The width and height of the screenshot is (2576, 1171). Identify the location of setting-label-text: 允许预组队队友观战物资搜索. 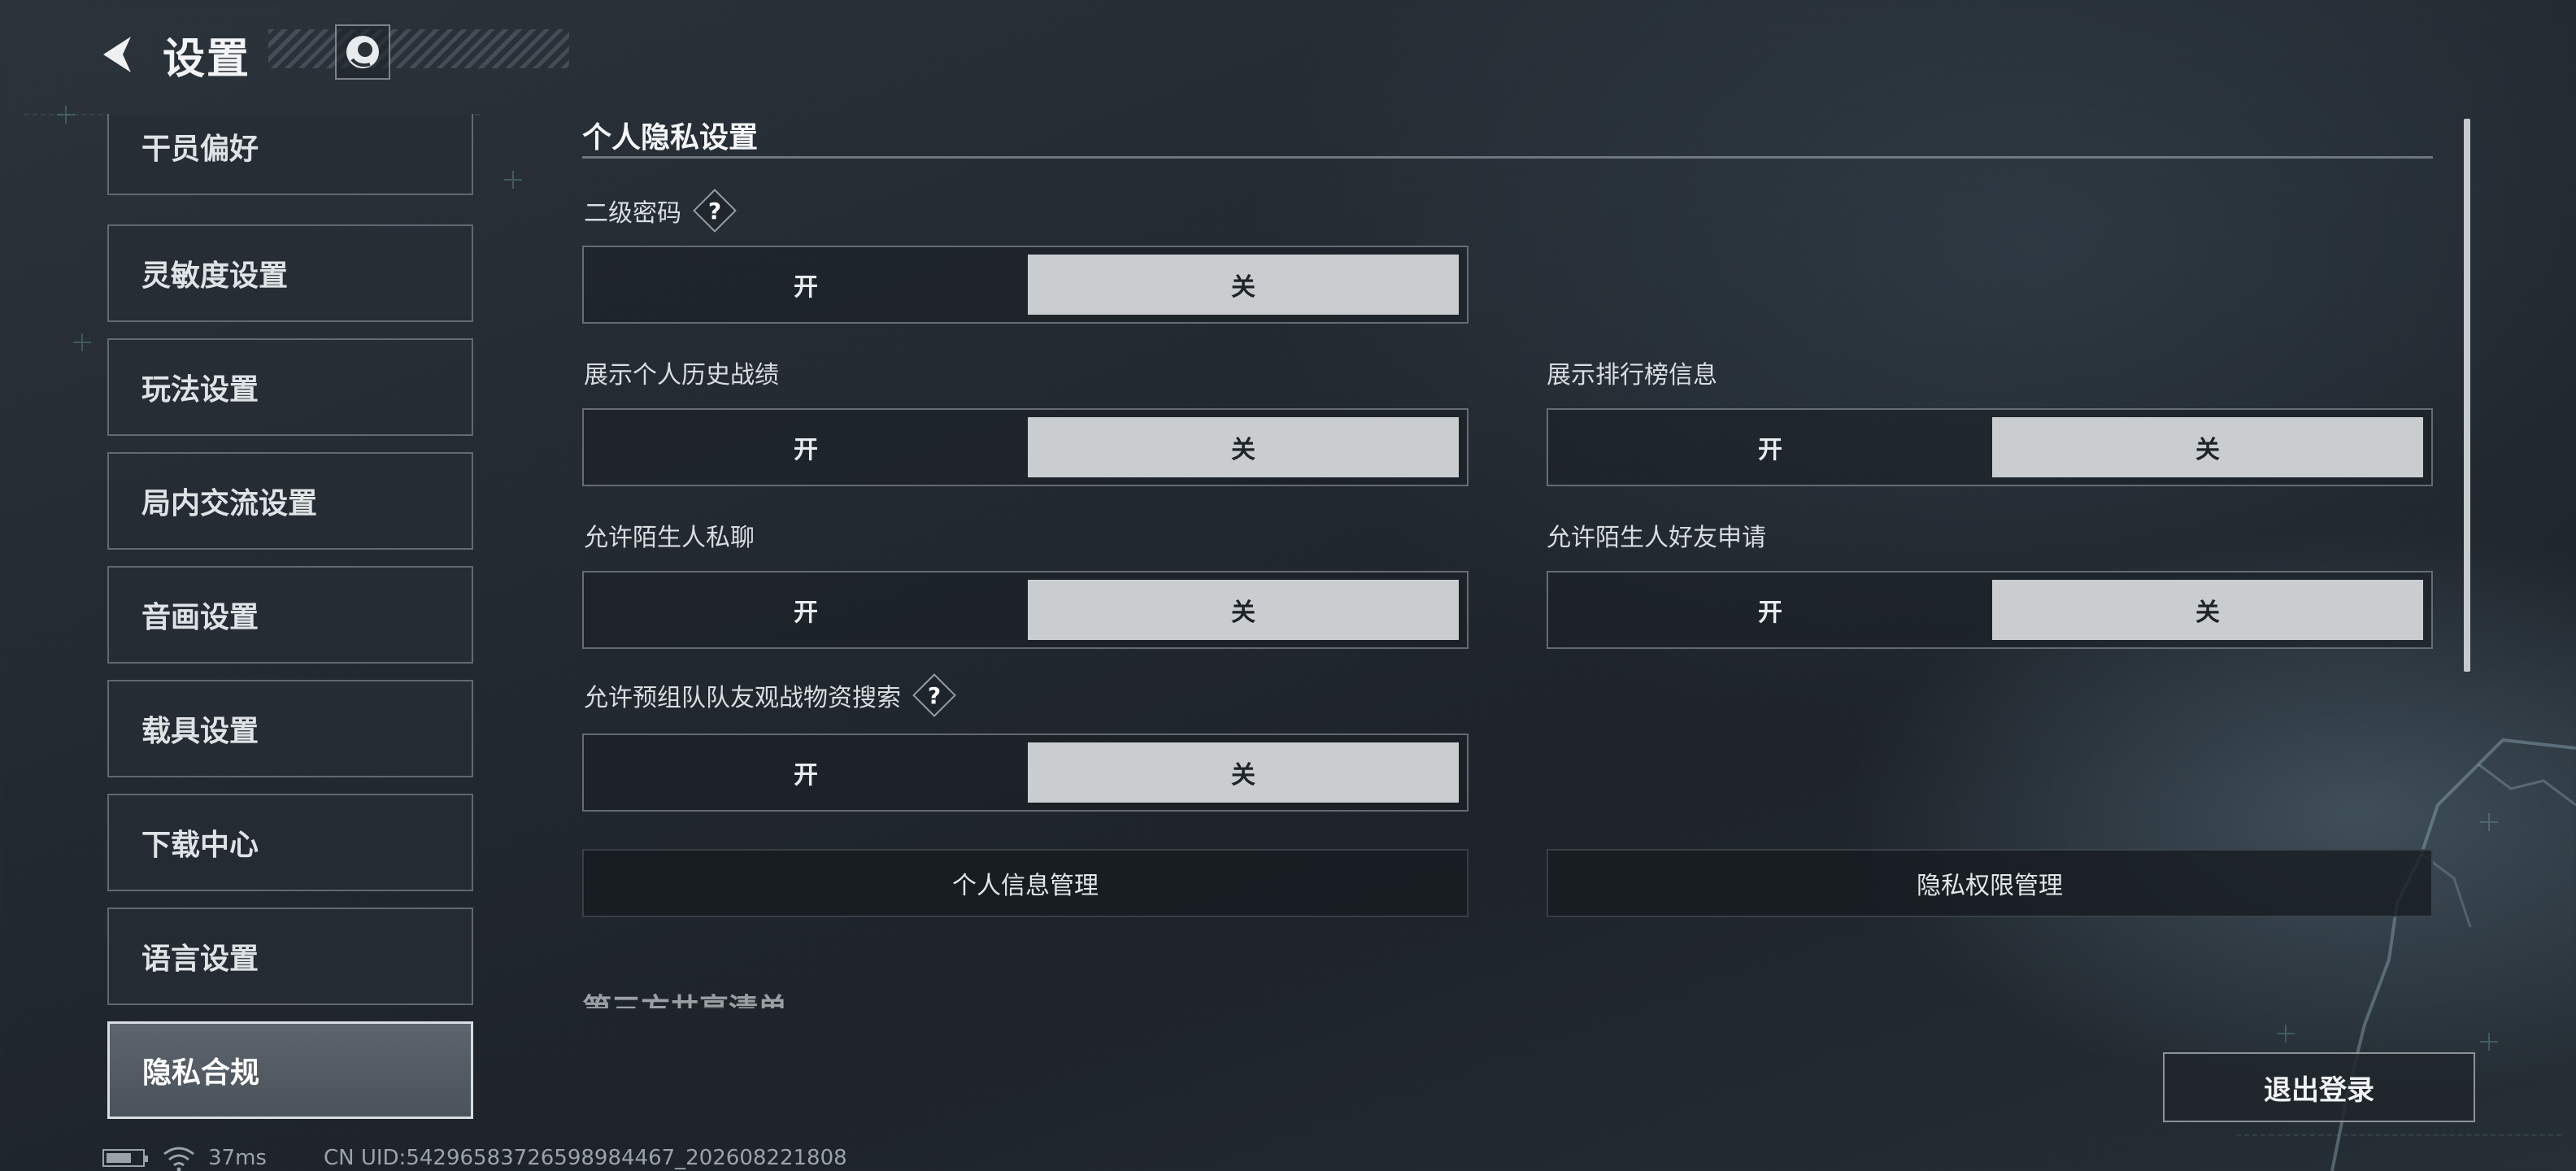
(743, 698).